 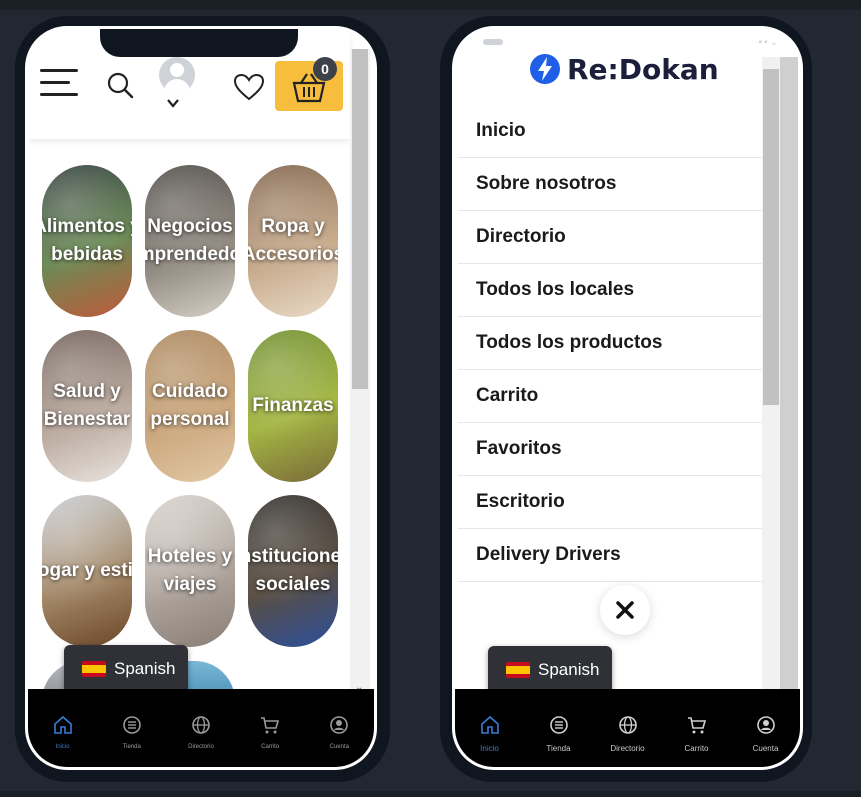 I want to click on category-label: Finanzas, so click(x=293, y=405).